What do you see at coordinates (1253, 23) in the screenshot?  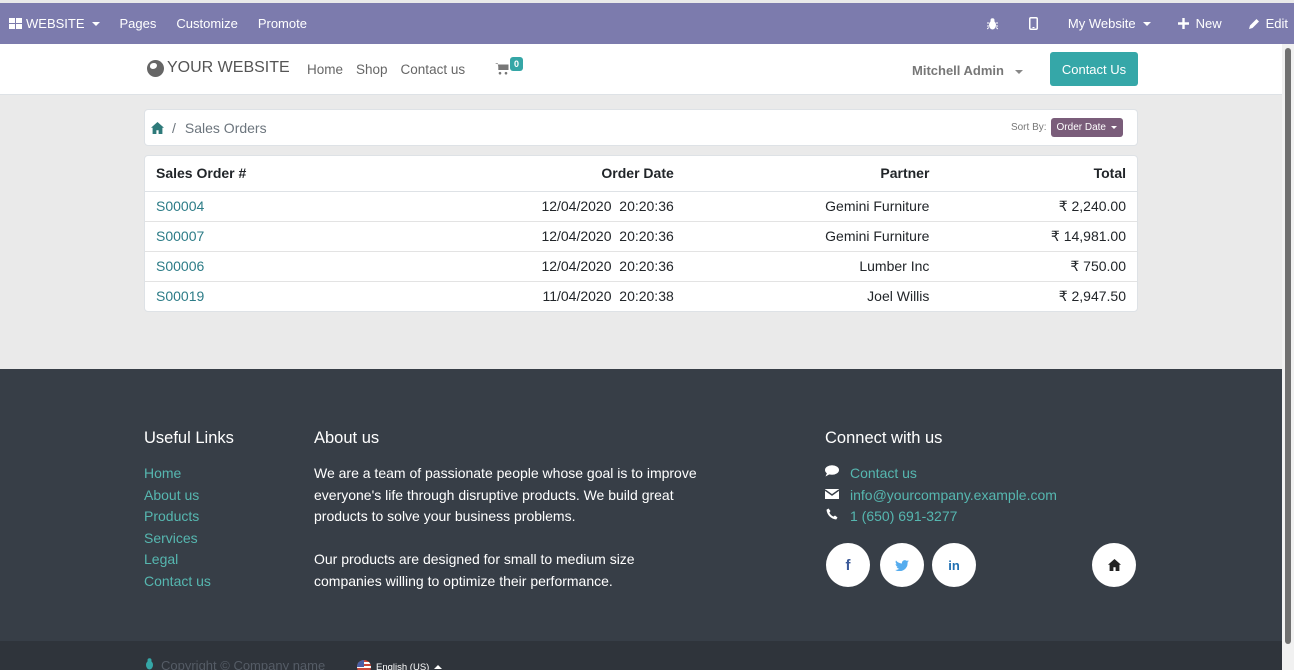 I see `pencil-icon` at bounding box center [1253, 23].